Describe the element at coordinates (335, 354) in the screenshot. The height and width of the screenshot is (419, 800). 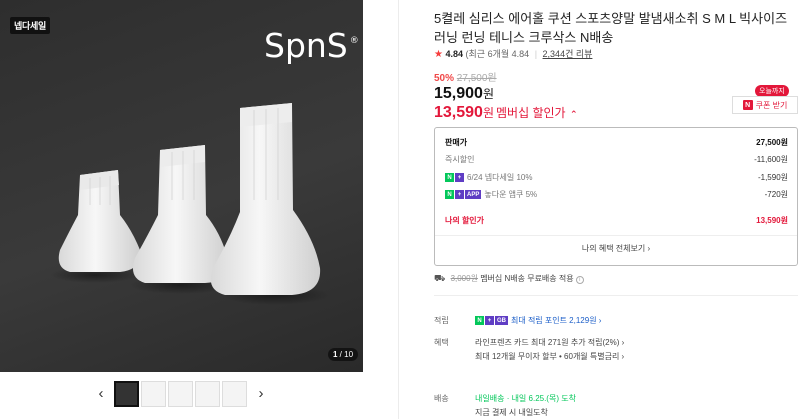
I see `counter-current: 1` at that location.